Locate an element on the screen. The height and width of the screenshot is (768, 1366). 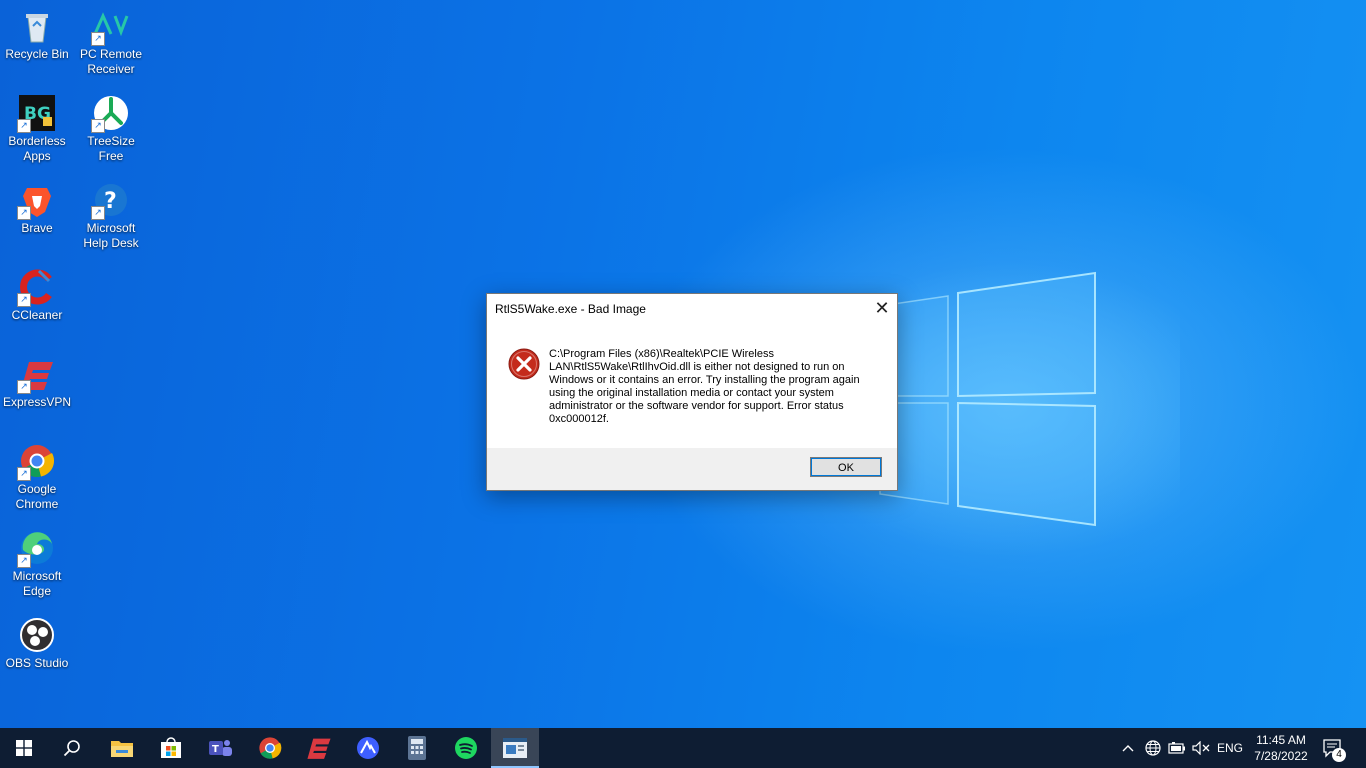
notification-count-badge: 4 is located at coordinates (1339, 755).